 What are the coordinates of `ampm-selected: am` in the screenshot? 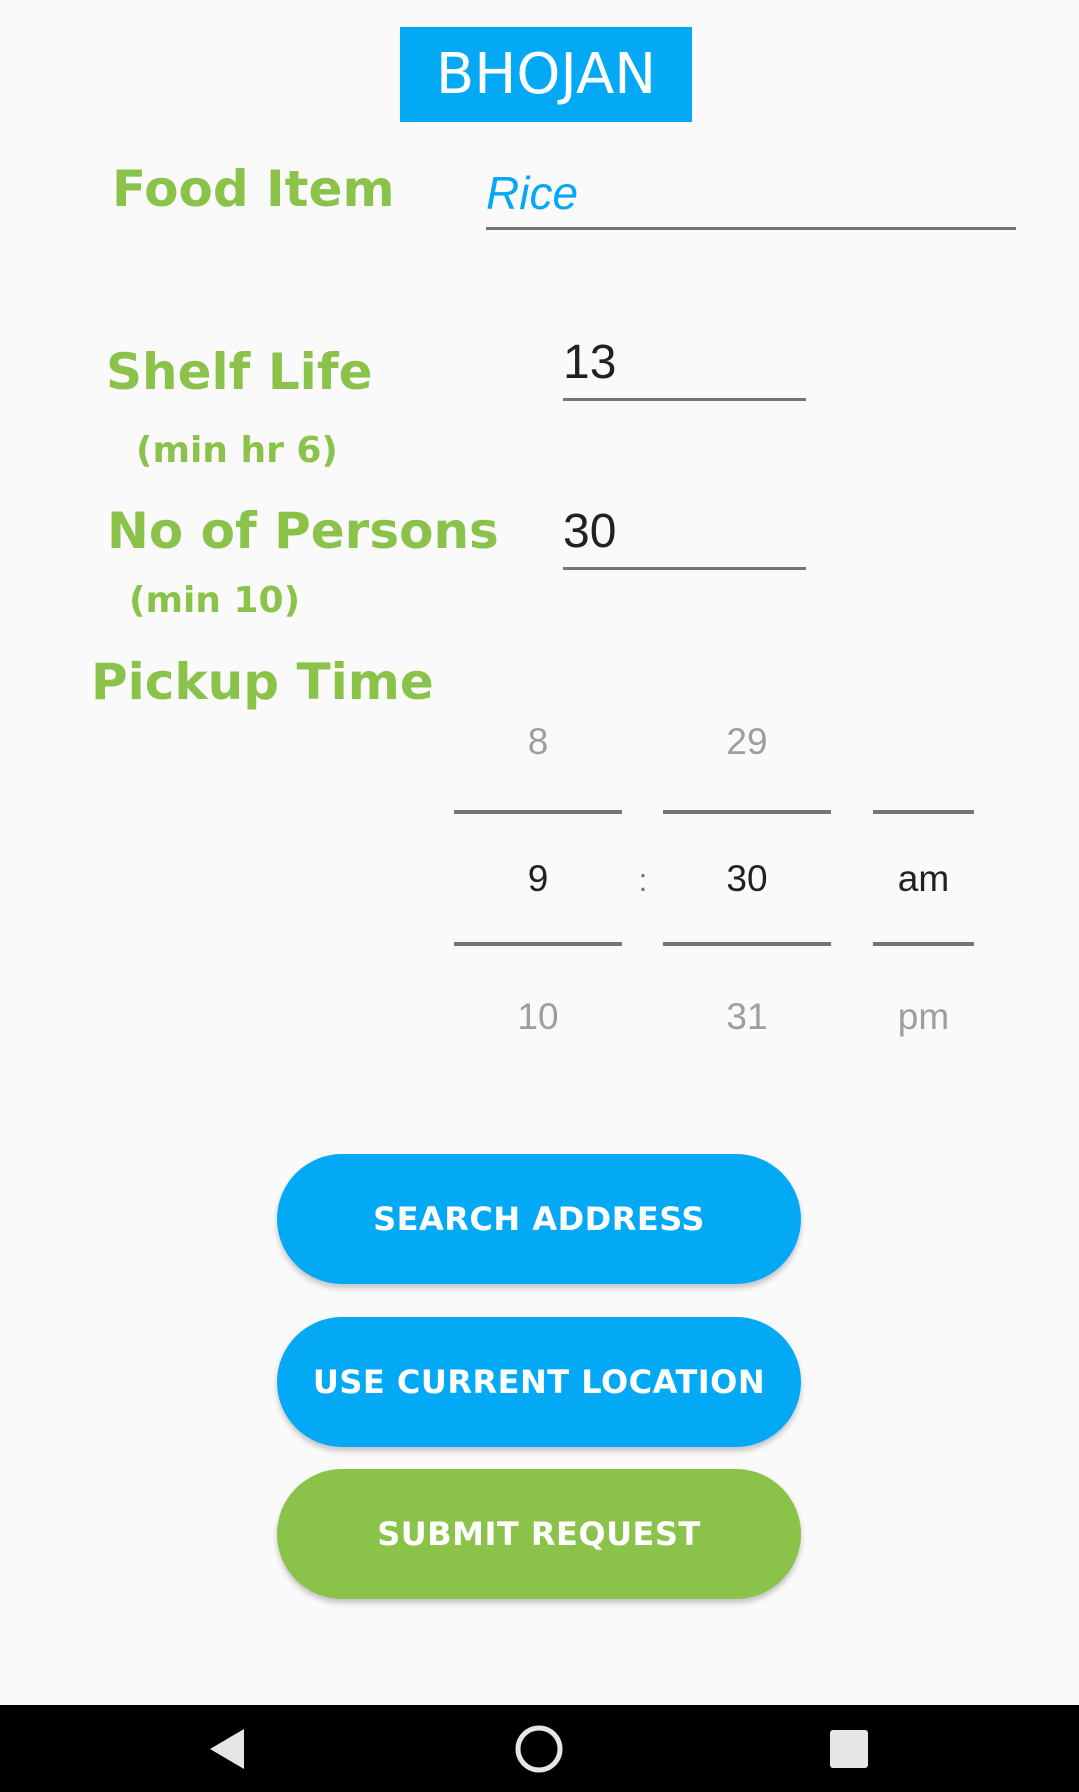 It's located at (923, 879).